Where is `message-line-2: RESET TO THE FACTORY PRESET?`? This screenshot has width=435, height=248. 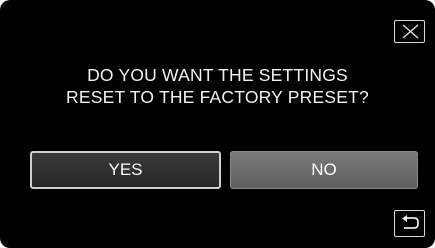
message-line-2: RESET TO THE FACTORY PRESET? is located at coordinates (217, 97).